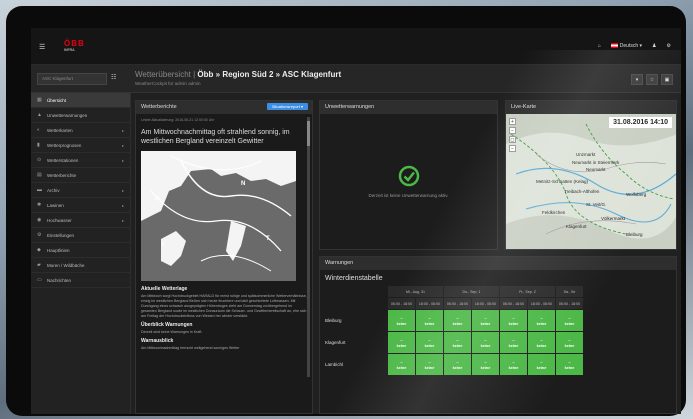 Image resolution: width=693 pixels, height=419 pixels. Describe the element at coordinates (512, 130) in the screenshot. I see `zoom-out-button: −` at that location.